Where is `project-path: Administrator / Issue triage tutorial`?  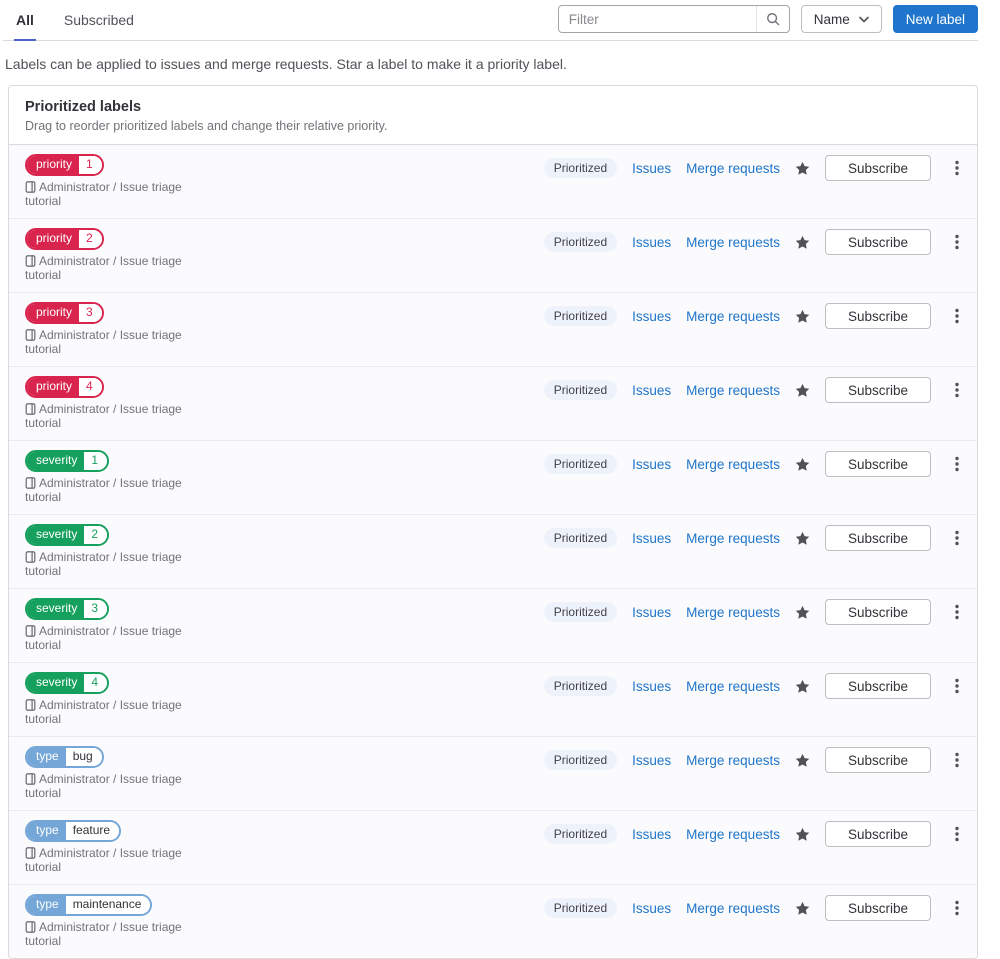 project-path: Administrator / Issue triage tutorial is located at coordinates (123, 490).